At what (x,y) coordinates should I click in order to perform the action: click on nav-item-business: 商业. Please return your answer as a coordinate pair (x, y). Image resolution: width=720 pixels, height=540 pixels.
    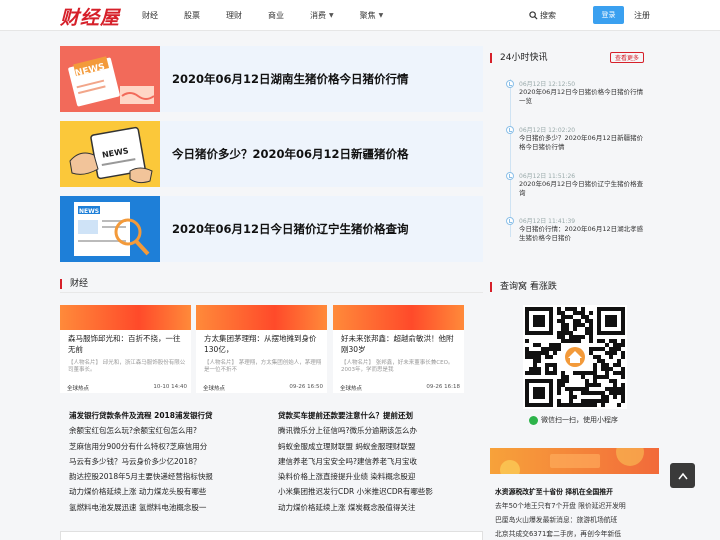
    Looking at the image, I should click on (276, 15).